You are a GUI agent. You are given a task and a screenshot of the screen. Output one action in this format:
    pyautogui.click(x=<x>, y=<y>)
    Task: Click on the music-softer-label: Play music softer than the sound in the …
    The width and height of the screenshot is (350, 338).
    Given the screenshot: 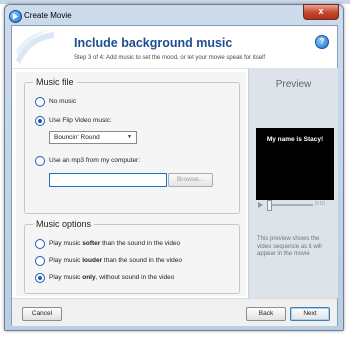 What is the action you would take?
    pyautogui.click(x=115, y=243)
    